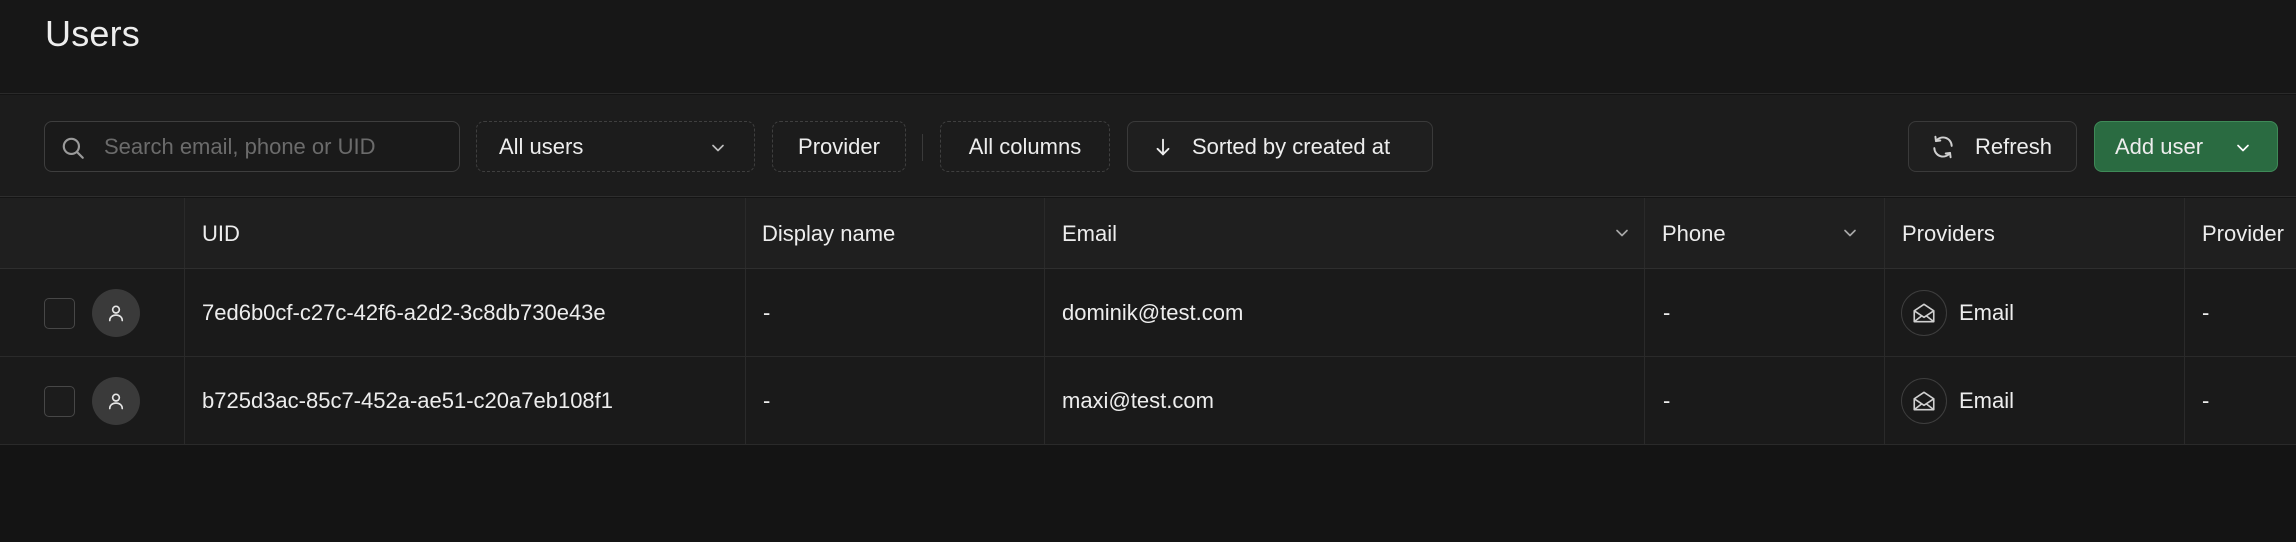 This screenshot has width=2296, height=542. What do you see at coordinates (1347, 233) in the screenshot?
I see `column-header-email: Email` at bounding box center [1347, 233].